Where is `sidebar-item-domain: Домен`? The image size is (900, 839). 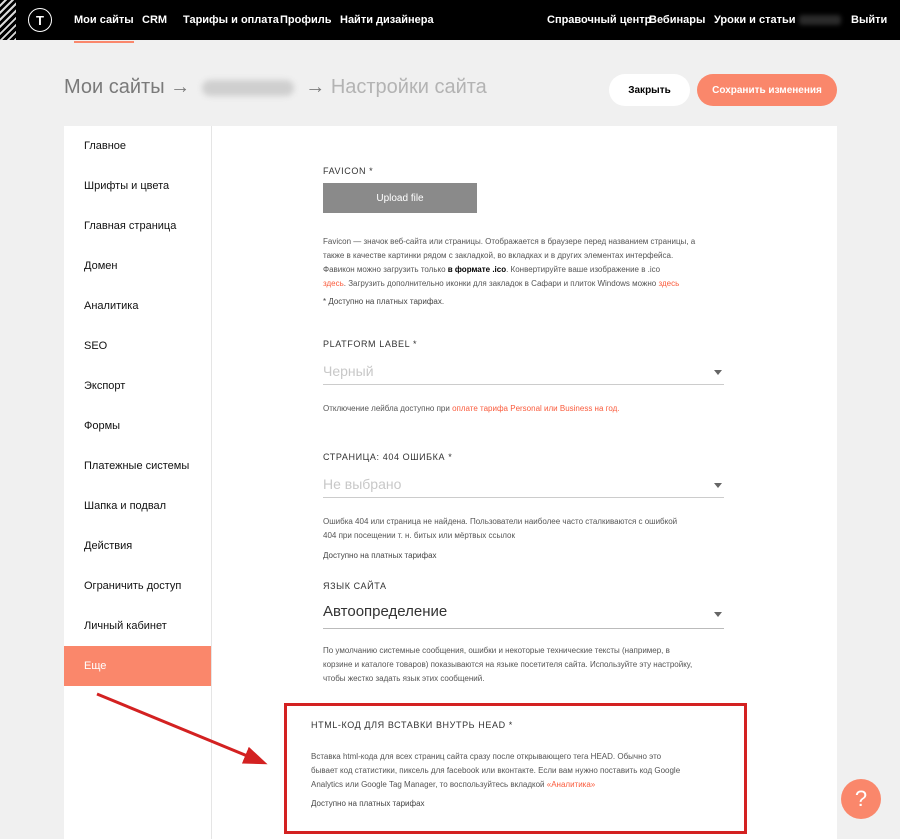
sidebar-item-domain: Домен is located at coordinates (137, 266).